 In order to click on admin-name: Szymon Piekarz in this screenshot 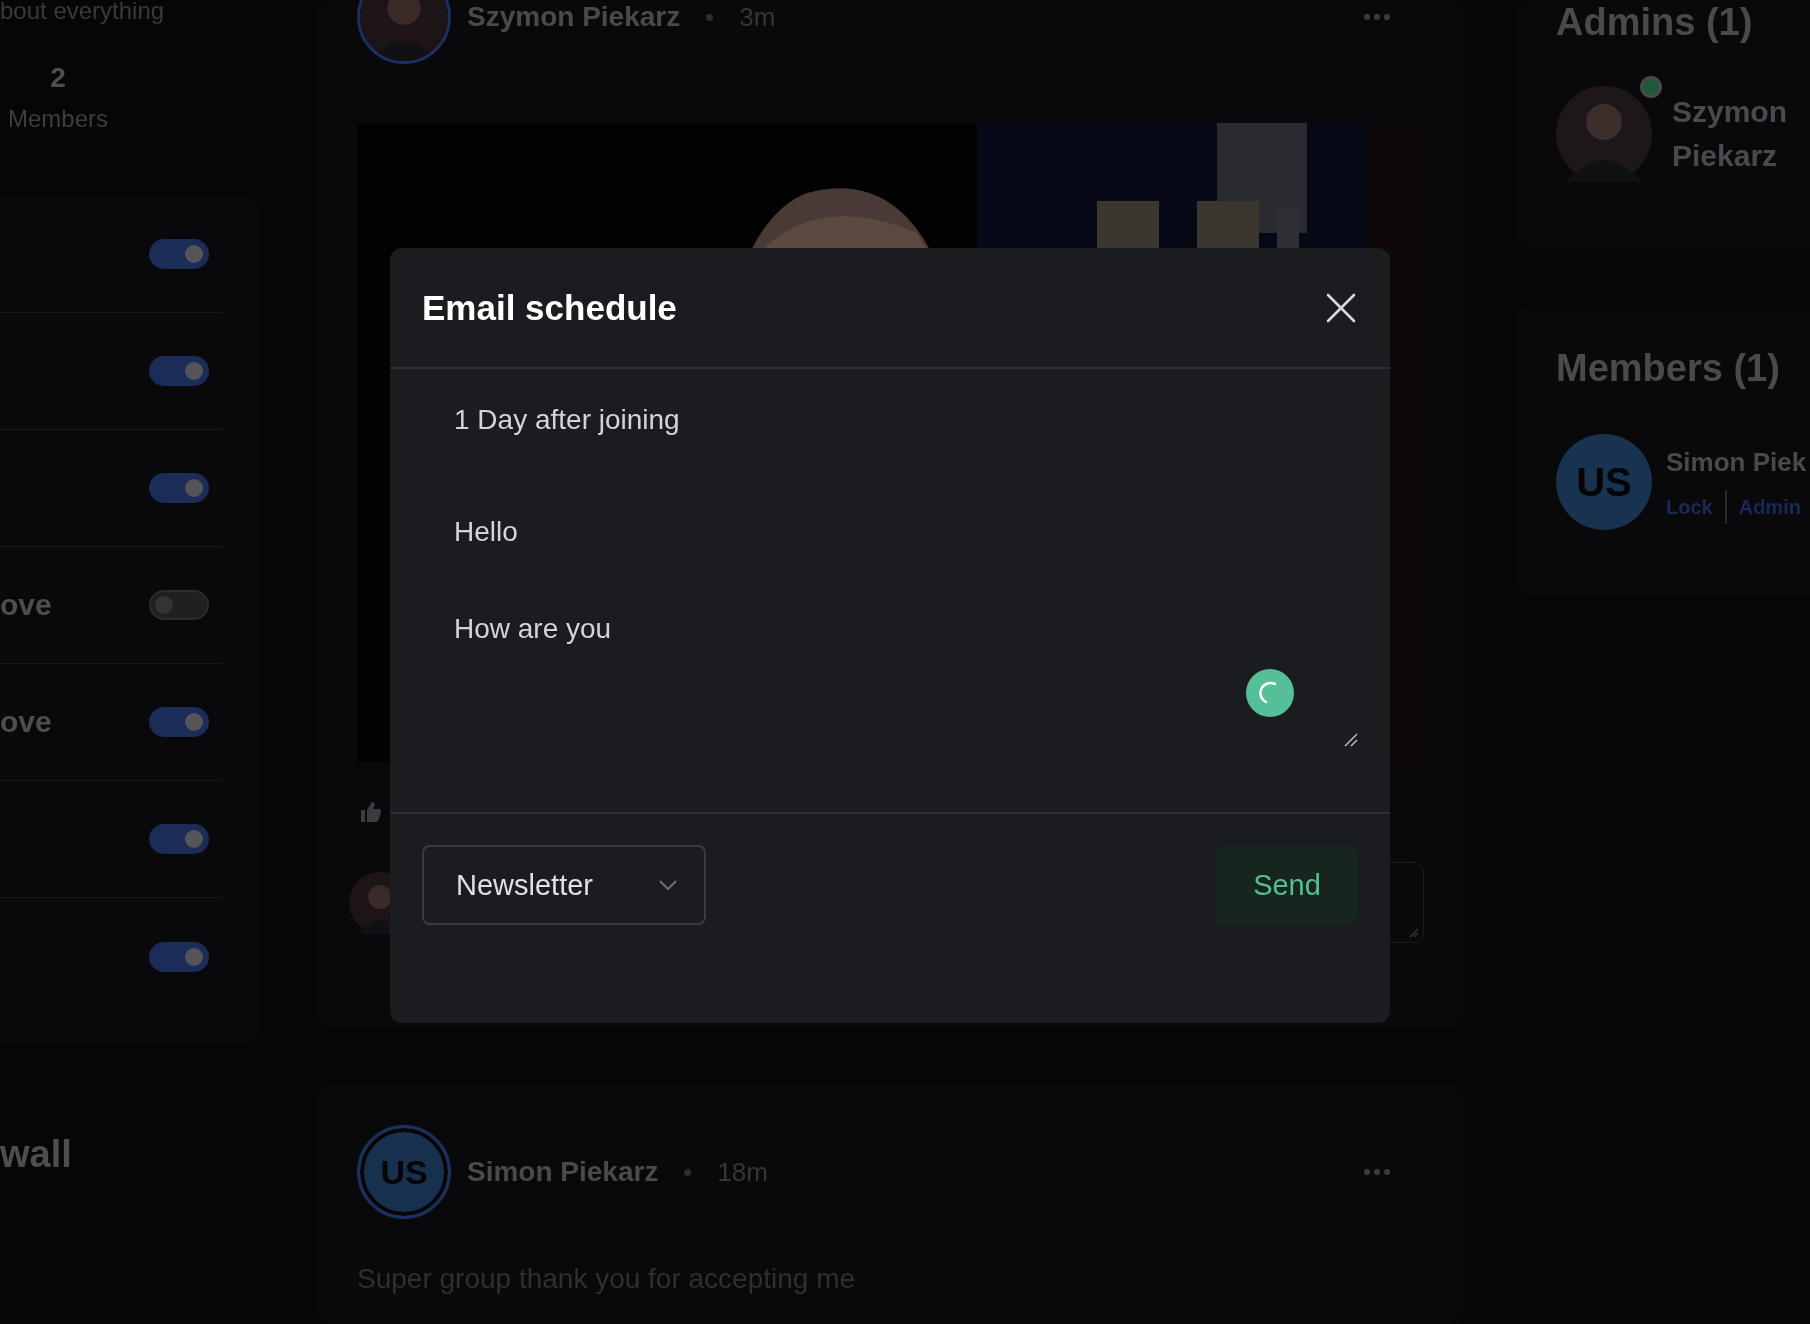, I will do `click(1741, 134)`.